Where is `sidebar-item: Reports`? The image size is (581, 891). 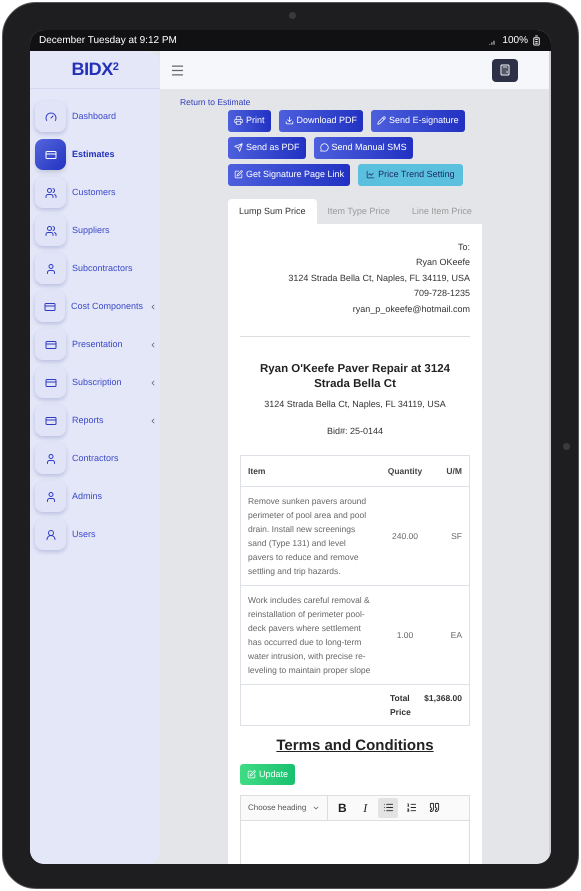
sidebar-item: Reports is located at coordinates (96, 420).